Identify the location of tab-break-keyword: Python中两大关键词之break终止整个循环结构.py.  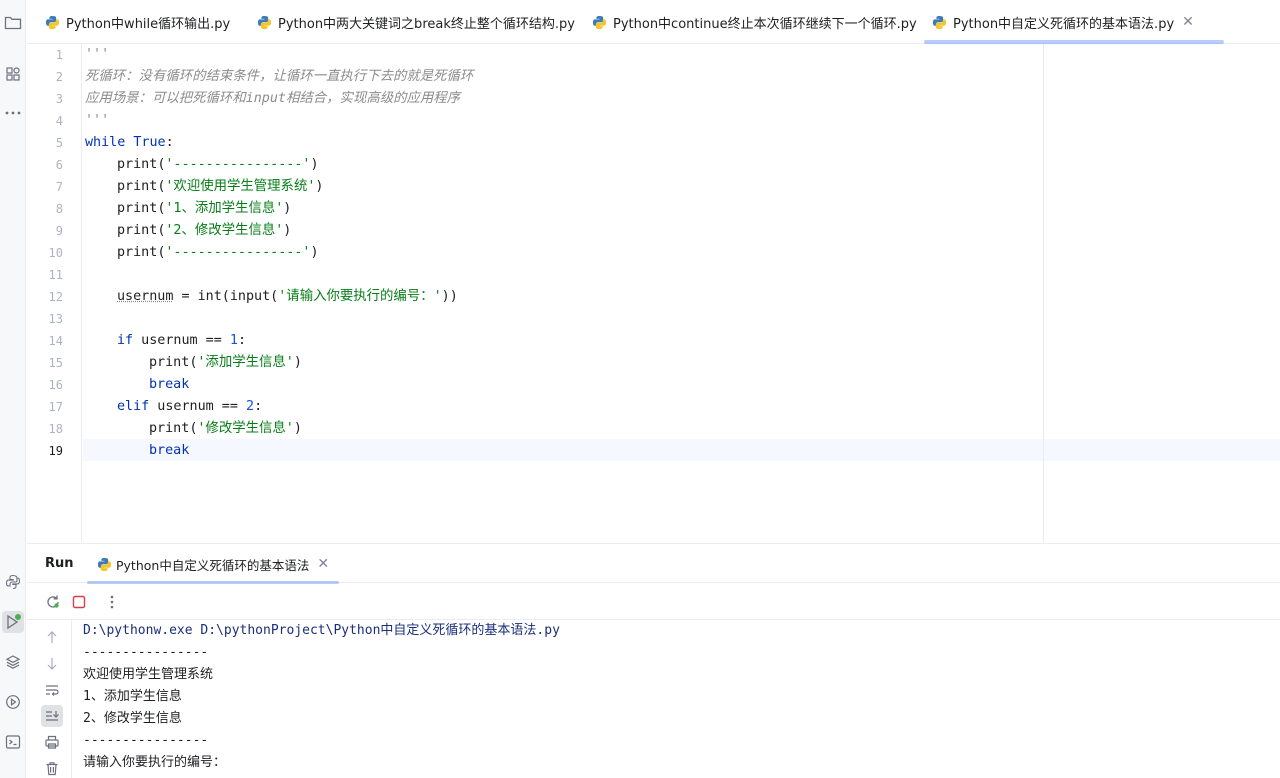
(416, 22).